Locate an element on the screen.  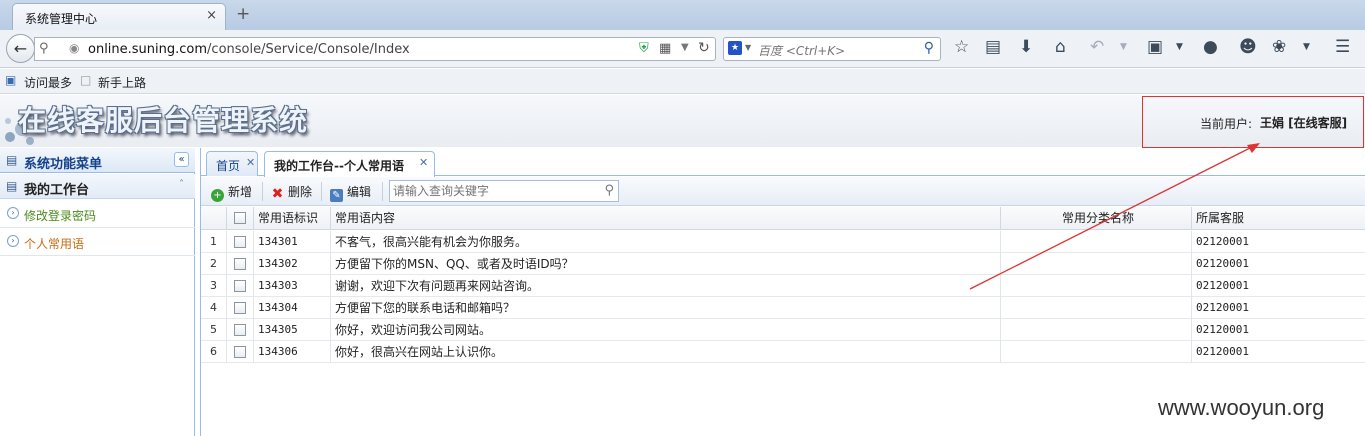
bug-icon: ❀ is located at coordinates (1279, 47).